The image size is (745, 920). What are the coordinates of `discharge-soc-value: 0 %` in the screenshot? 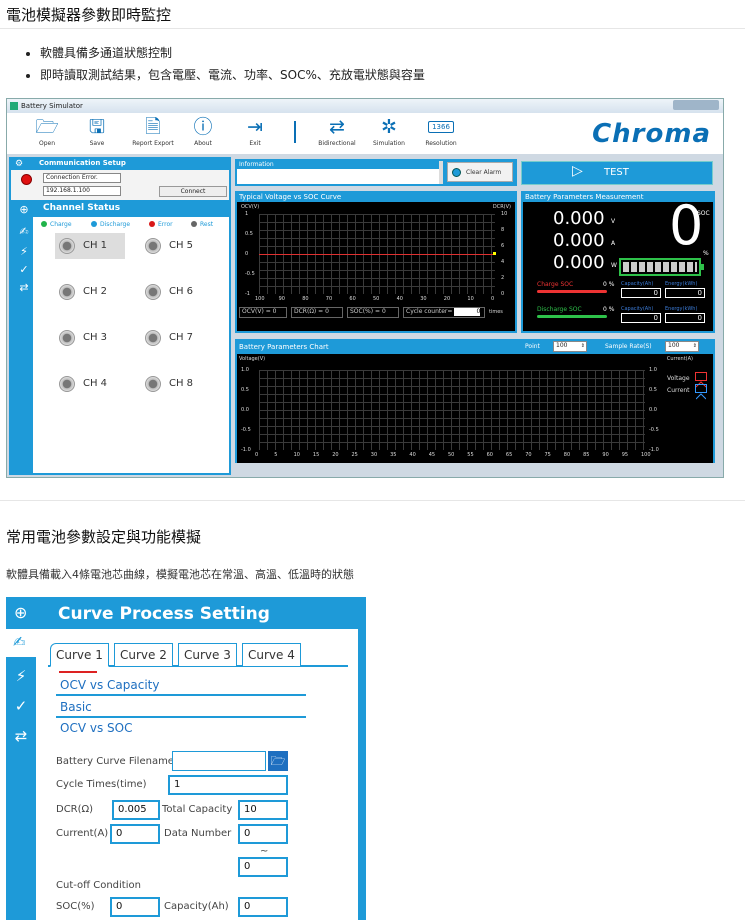 It's located at (609, 309).